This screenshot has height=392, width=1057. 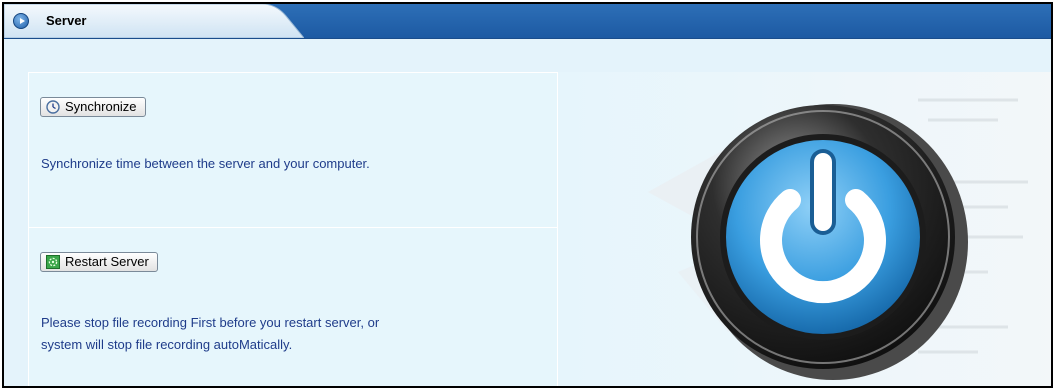 I want to click on restart-server-button-label: Restart Server, so click(x=107, y=261).